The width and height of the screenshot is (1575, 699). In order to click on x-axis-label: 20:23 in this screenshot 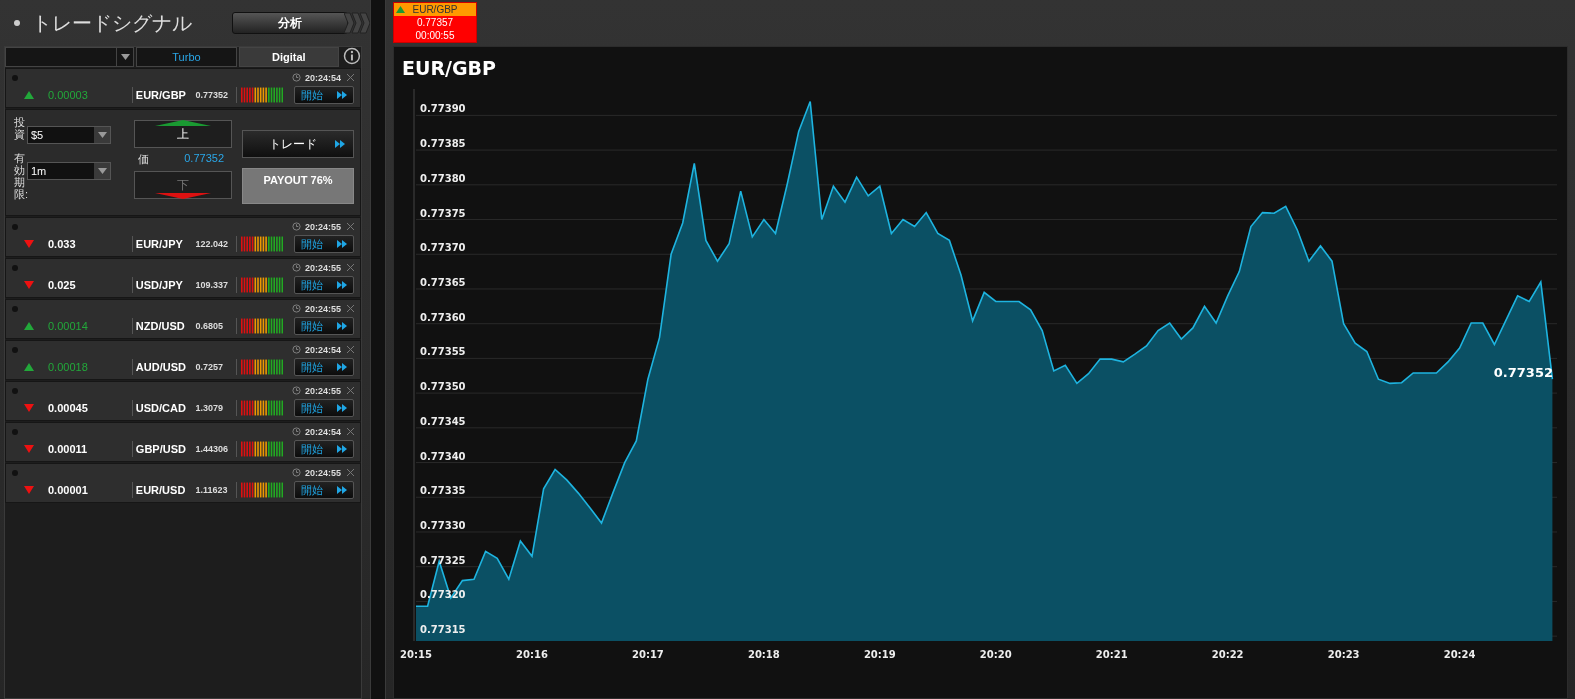, I will do `click(1343, 654)`.